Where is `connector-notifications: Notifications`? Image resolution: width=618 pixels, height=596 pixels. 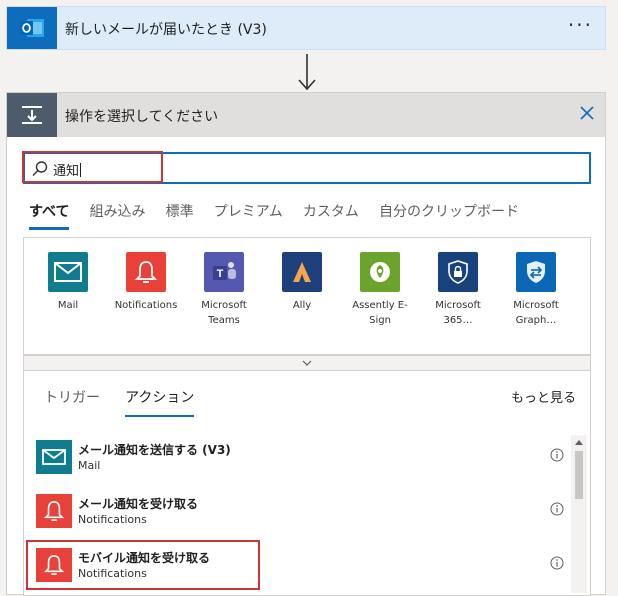 connector-notifications: Notifications is located at coordinates (146, 282).